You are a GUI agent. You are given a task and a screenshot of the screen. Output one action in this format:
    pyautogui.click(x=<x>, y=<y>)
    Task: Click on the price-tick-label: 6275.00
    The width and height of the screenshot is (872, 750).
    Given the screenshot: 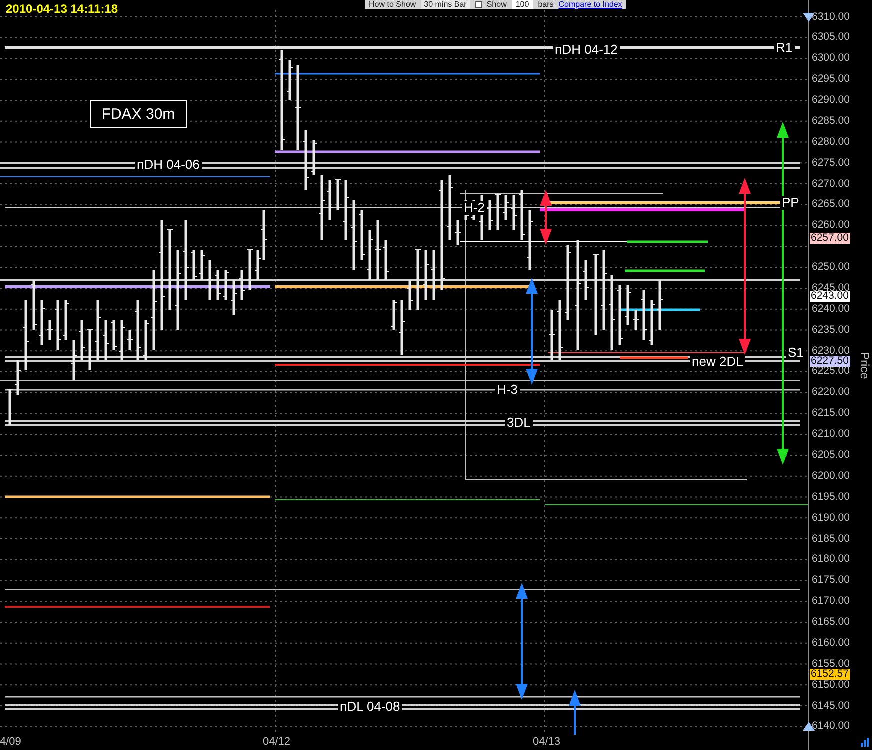 What is the action you would take?
    pyautogui.click(x=831, y=163)
    